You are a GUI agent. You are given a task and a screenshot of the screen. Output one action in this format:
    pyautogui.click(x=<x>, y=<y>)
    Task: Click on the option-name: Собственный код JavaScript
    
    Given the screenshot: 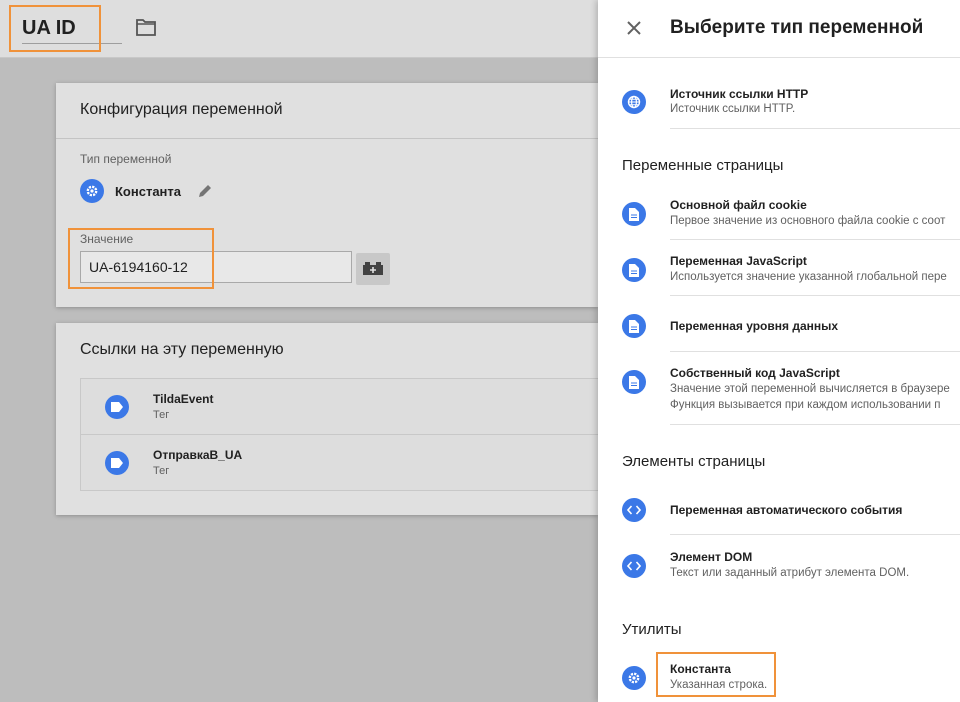 What is the action you would take?
    pyautogui.click(x=755, y=373)
    